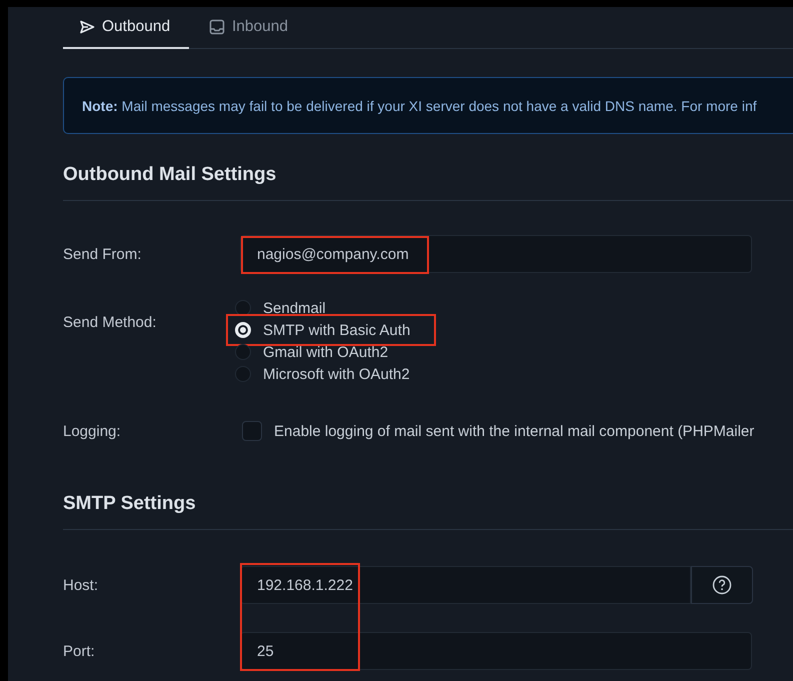  Describe the element at coordinates (92, 431) in the screenshot. I see `field-label: Logging:` at that location.